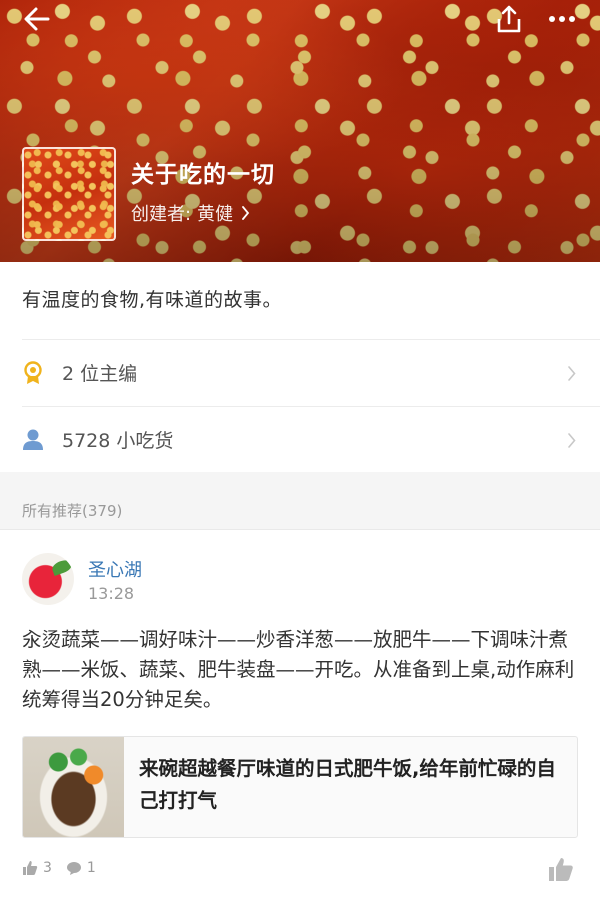  Describe the element at coordinates (152, 300) in the screenshot. I see `collection-description: 有温度的食物,有味道的故事。` at that location.